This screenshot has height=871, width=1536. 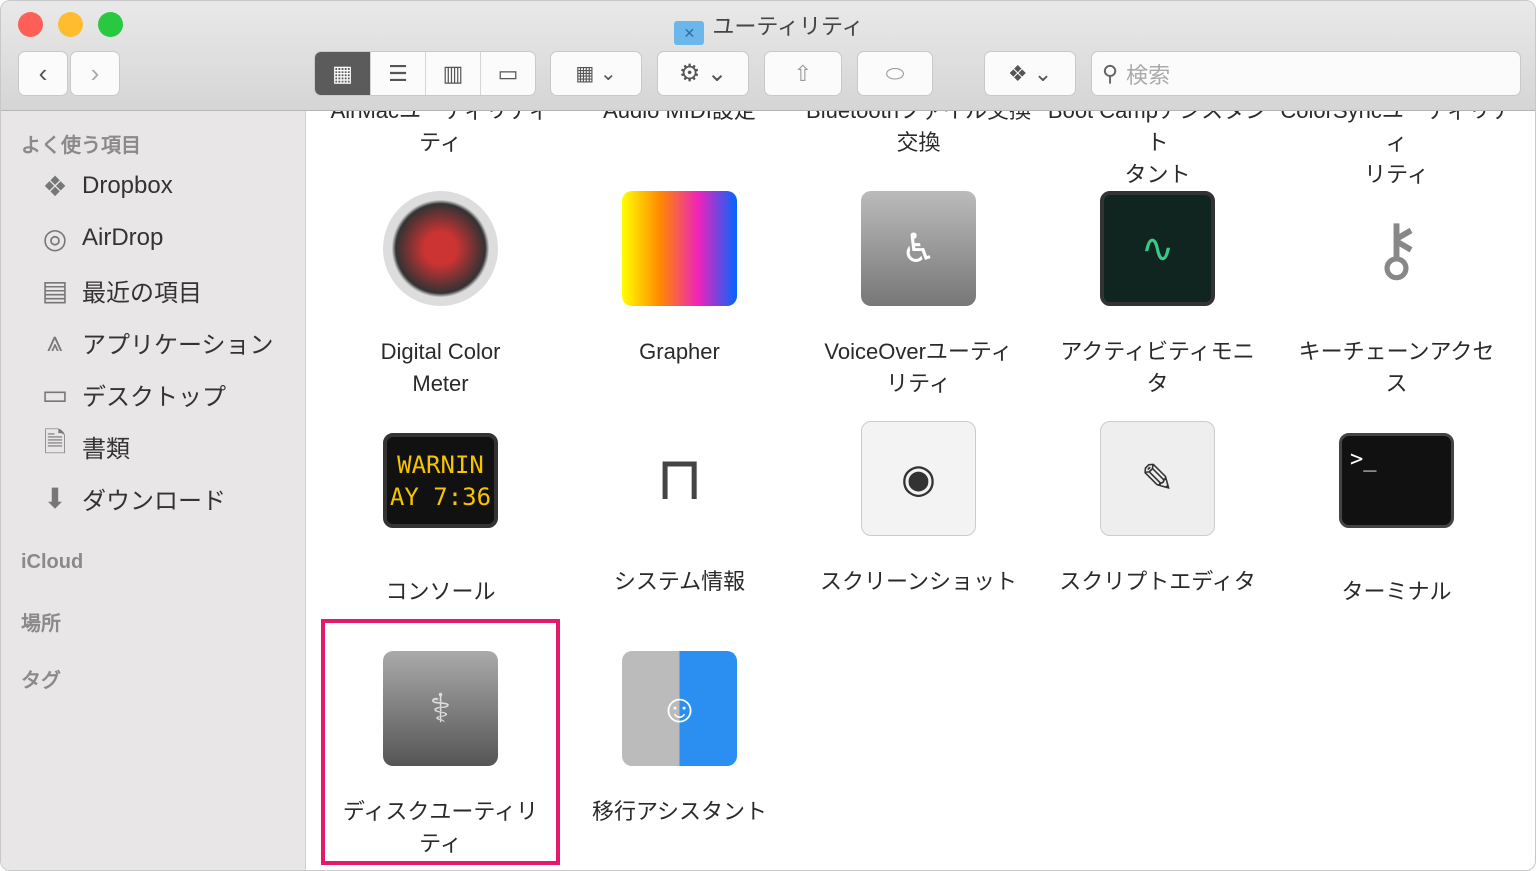 I want to click on app-airmac-utility: AirMacユーティリティティ, so click(x=440, y=135).